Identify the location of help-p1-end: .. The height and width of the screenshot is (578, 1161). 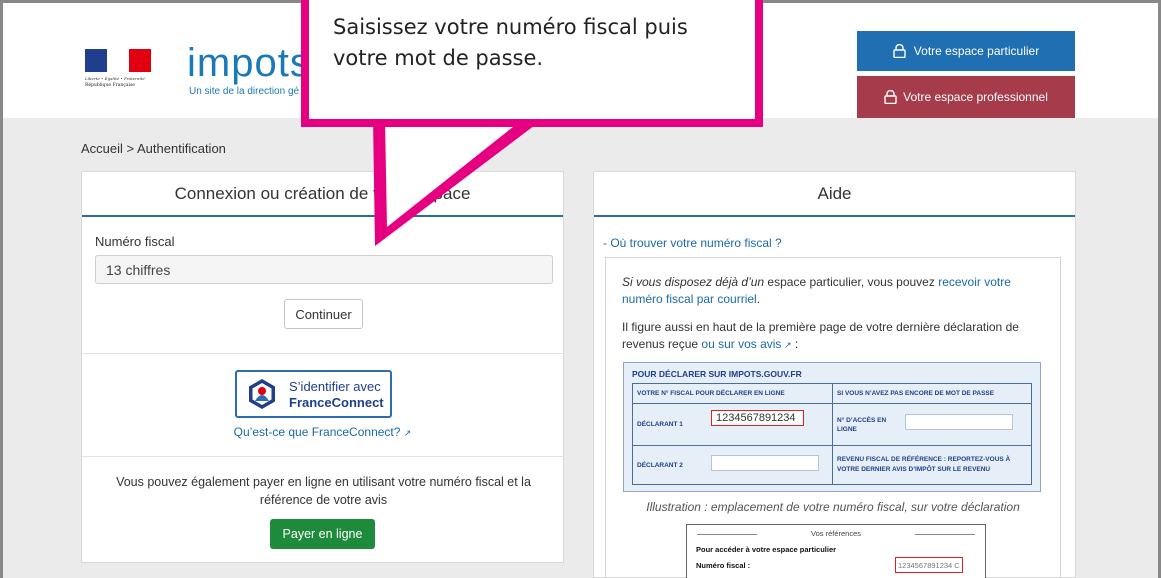
(758, 299).